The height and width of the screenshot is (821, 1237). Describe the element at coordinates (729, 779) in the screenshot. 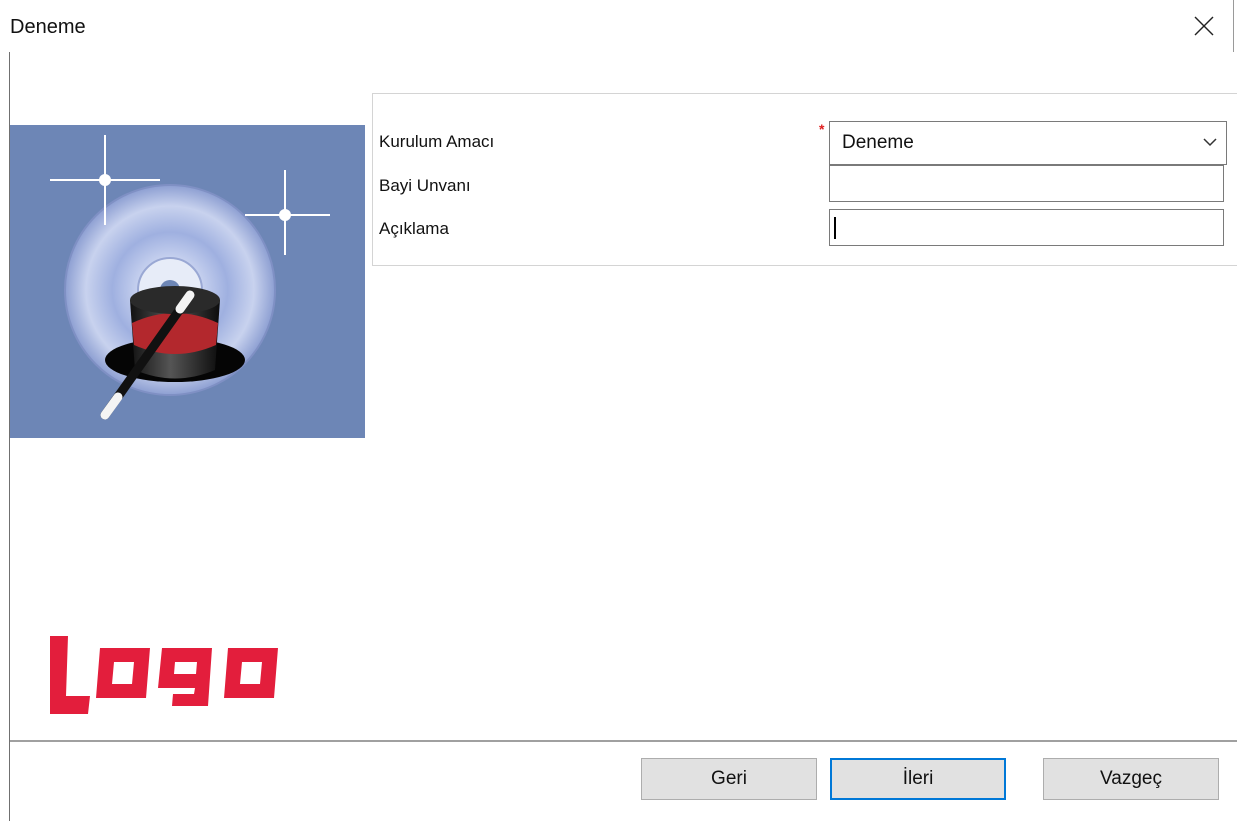

I see `back-button: Geri` at that location.